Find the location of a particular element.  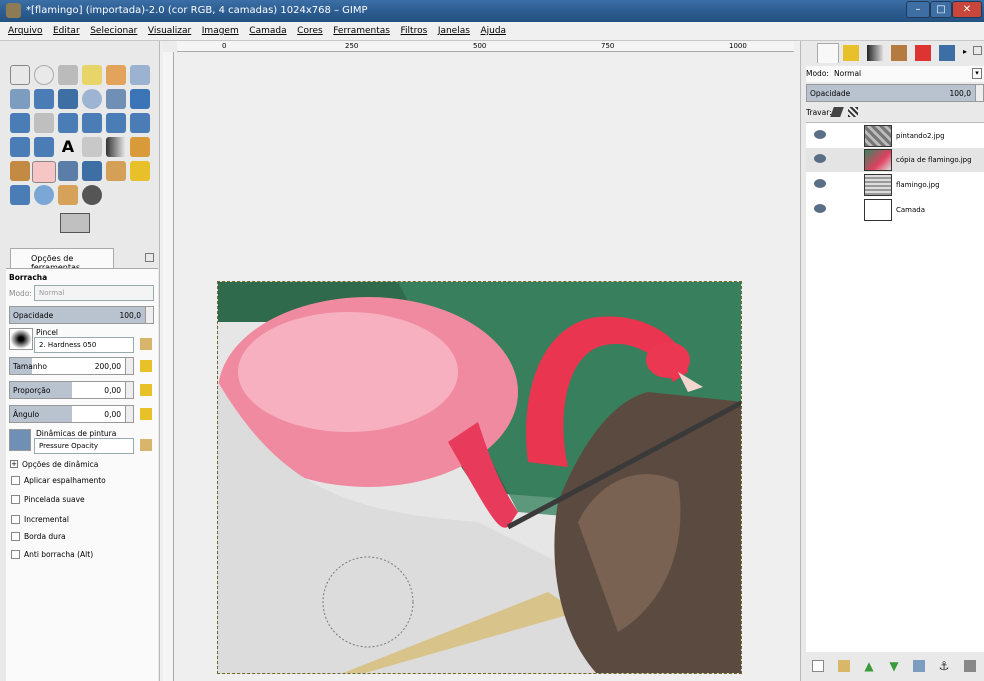

checkbox-borda-dura is located at coordinates (15, 536).